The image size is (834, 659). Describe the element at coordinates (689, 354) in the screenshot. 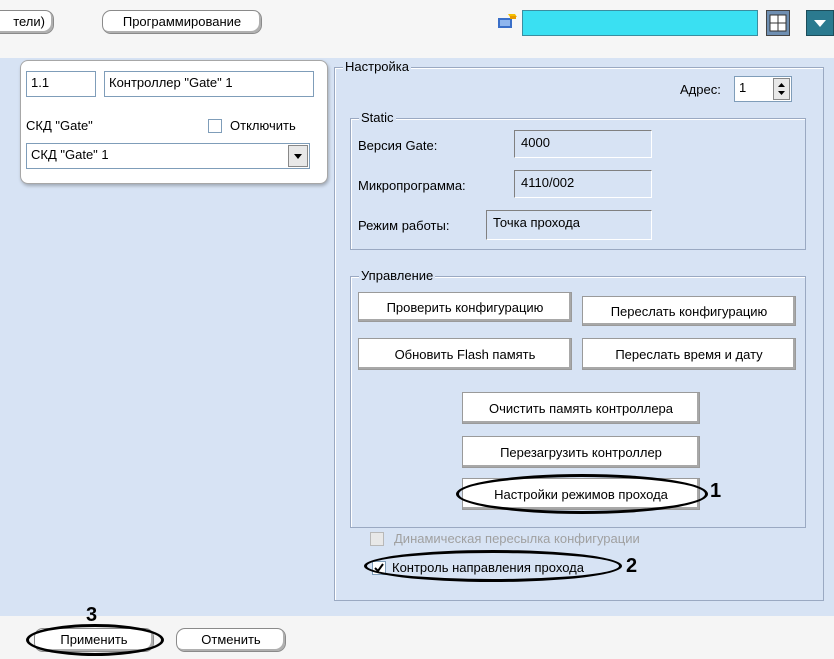

I see `send-datetime-button: Переслать время и дату` at that location.